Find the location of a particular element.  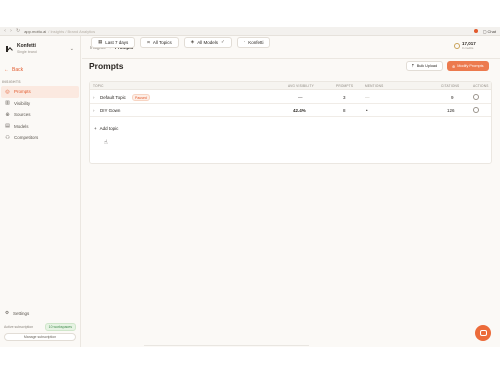

chat-widget-button is located at coordinates (483, 333).